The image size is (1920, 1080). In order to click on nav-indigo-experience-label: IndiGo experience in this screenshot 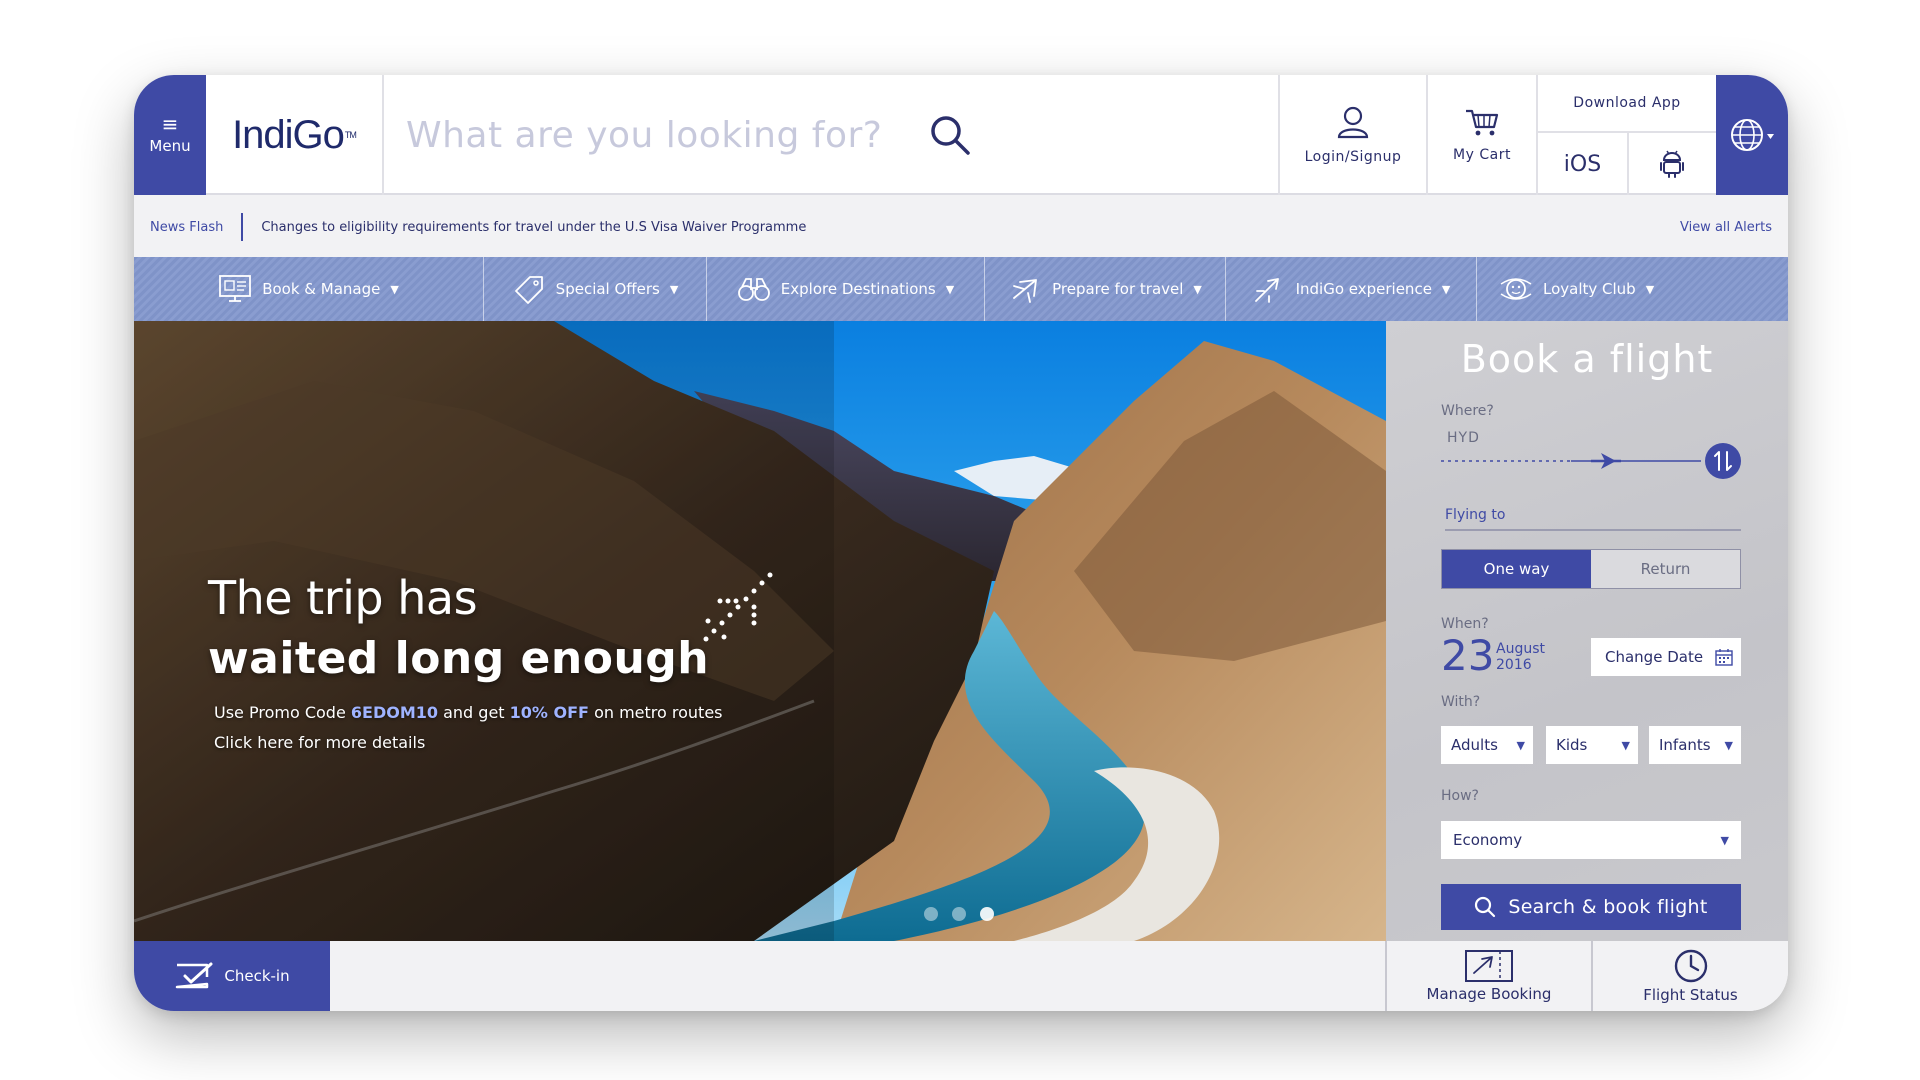, I will do `click(1363, 289)`.